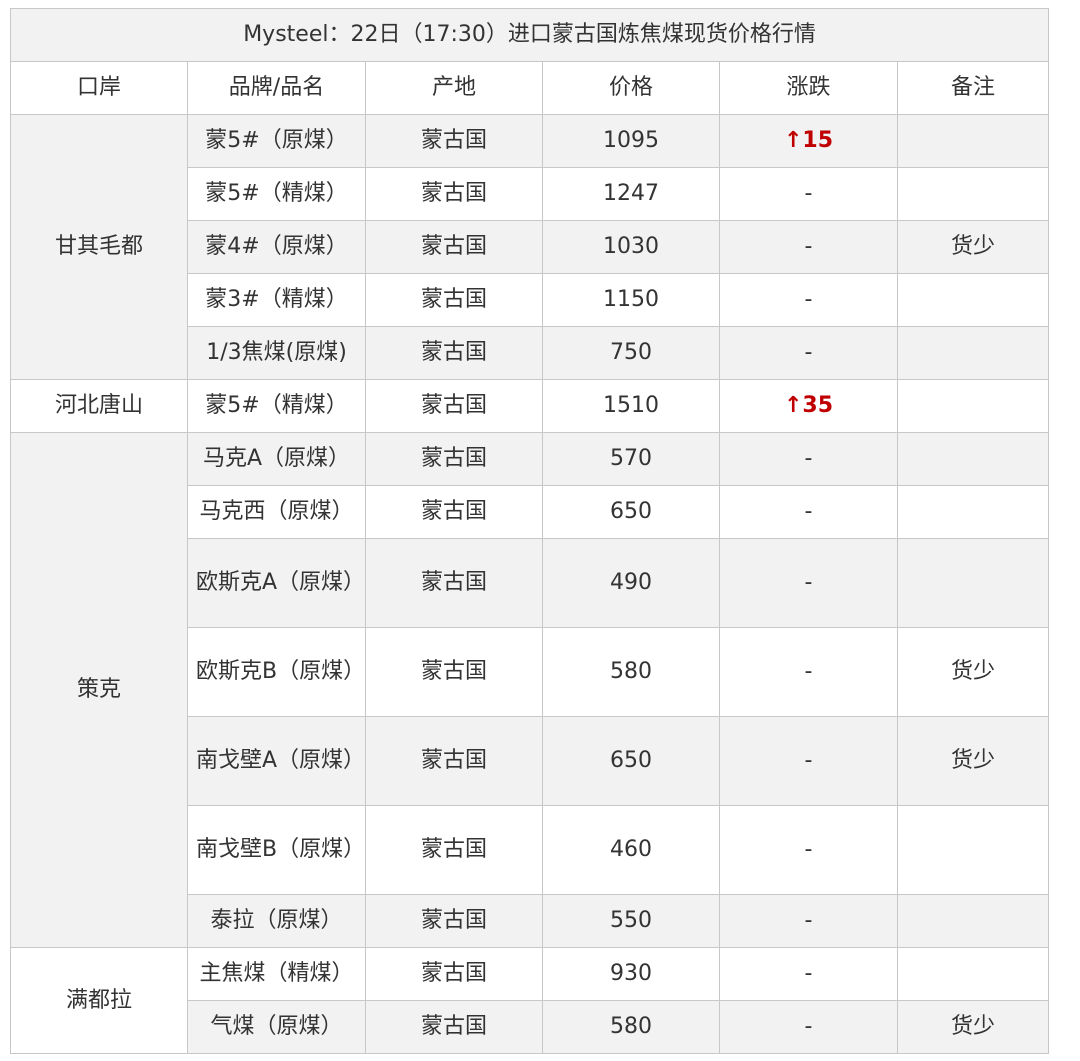  Describe the element at coordinates (99, 1000) in the screenshot. I see `port-cell: 满都拉` at that location.